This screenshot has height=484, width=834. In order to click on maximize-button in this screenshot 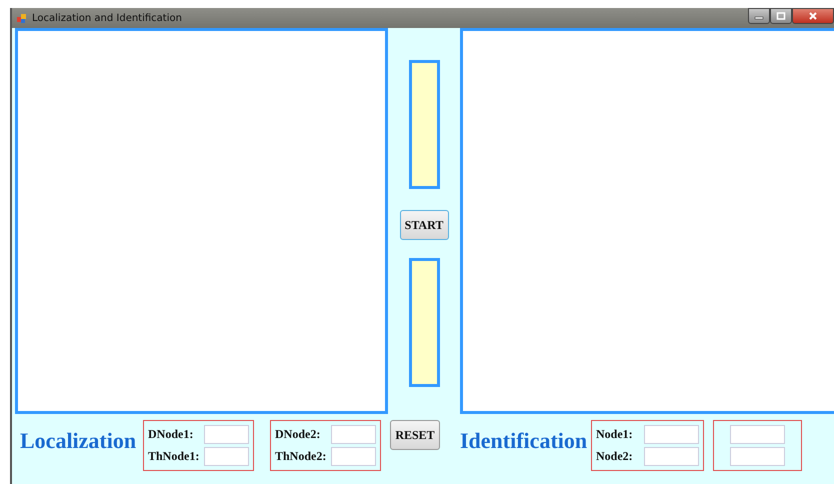, I will do `click(781, 16)`.